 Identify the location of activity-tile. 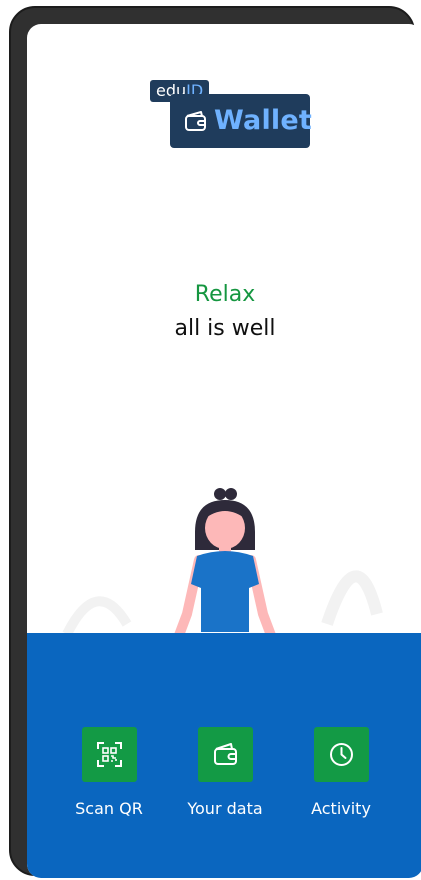
(341, 754).